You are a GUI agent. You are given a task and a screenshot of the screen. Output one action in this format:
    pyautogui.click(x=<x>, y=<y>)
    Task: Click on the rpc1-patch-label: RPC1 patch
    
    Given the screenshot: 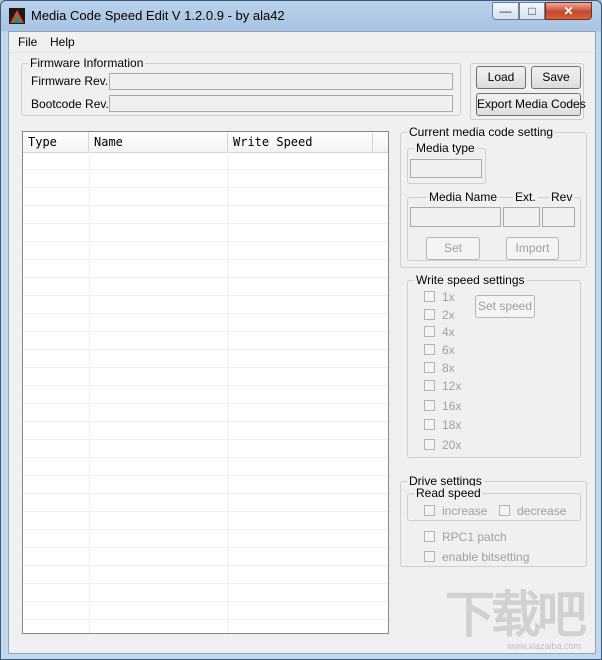 What is the action you would take?
    pyautogui.click(x=474, y=537)
    